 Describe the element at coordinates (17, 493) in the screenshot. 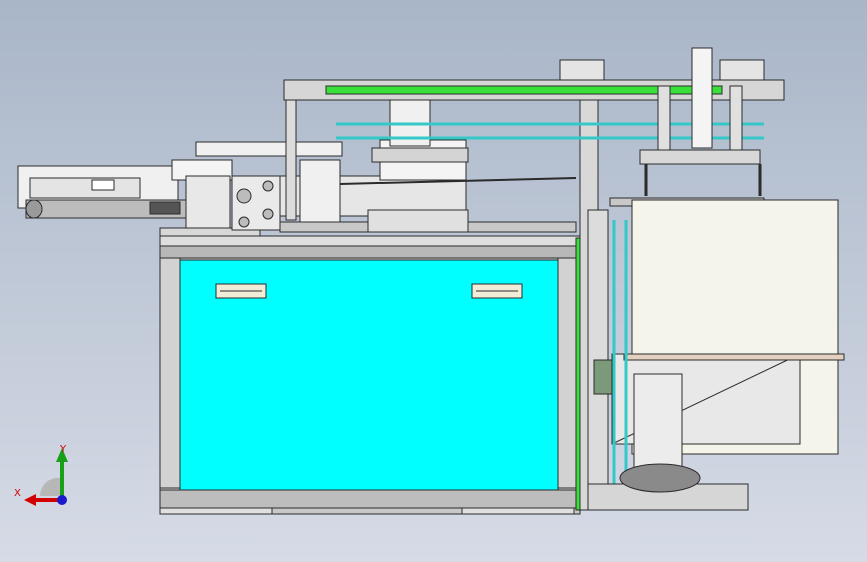

I see `triad-x-label: X` at that location.